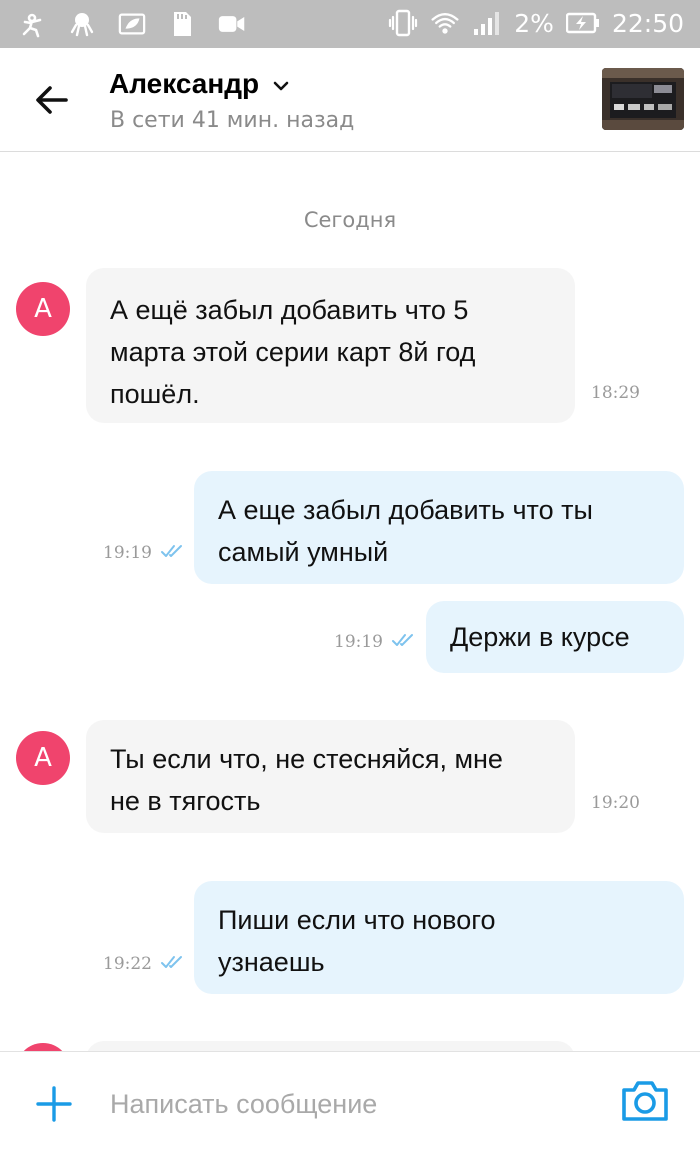 Image resolution: width=700 pixels, height=1150 pixels. Describe the element at coordinates (647, 23) in the screenshot. I see `clock: 22:50` at that location.